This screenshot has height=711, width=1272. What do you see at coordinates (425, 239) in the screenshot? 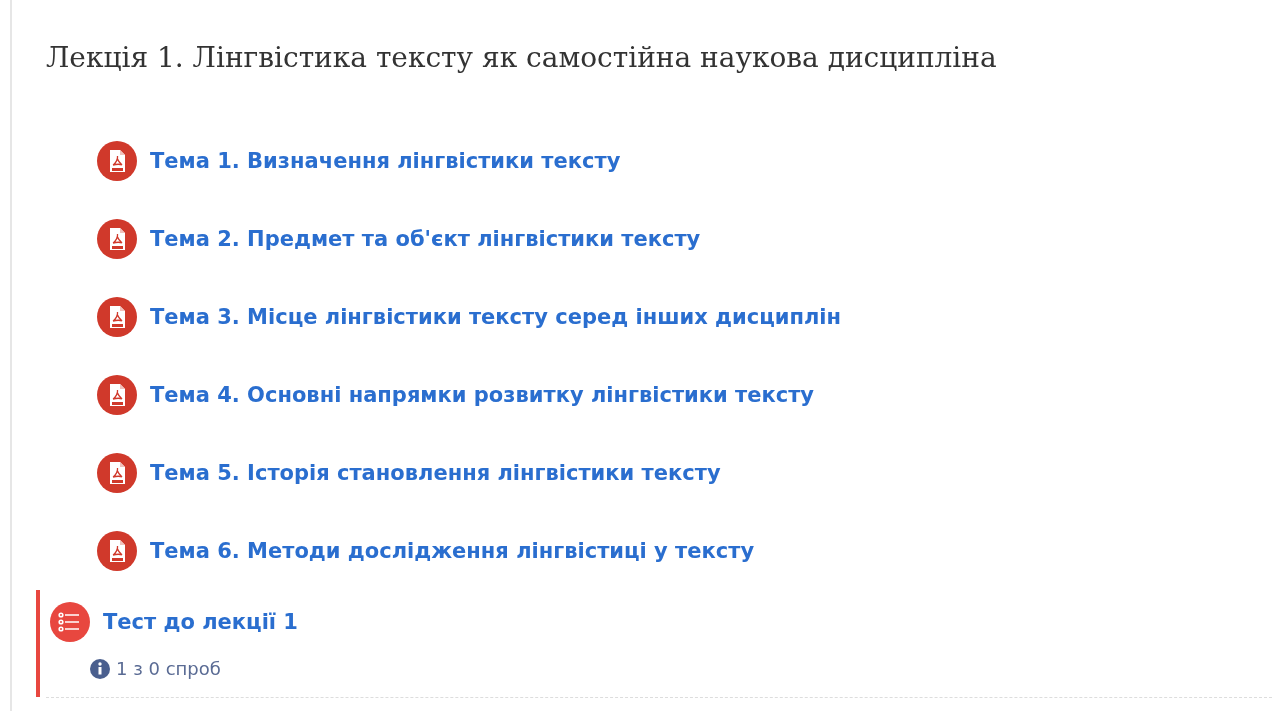
I see `activity-link: Тема 2. Предмет та об'єкт лінгвістики тексту` at bounding box center [425, 239].